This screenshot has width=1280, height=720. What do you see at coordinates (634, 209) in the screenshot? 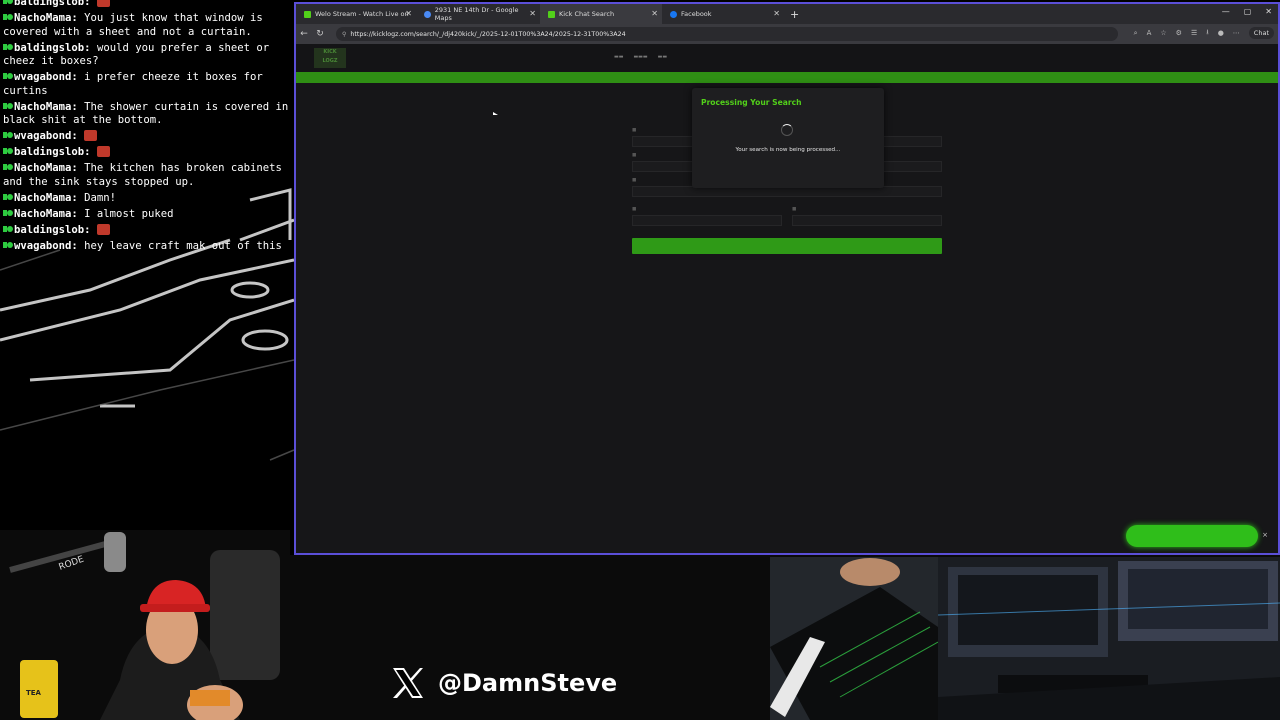
I see `field-label: ■` at bounding box center [634, 209].